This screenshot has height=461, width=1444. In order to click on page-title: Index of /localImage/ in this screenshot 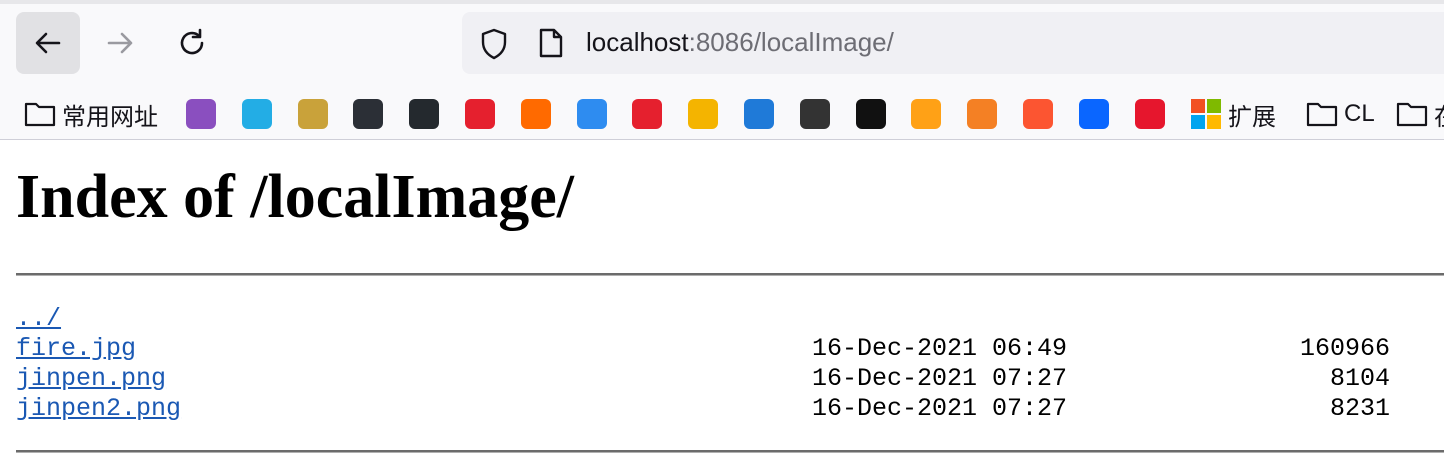, I will do `click(295, 197)`.